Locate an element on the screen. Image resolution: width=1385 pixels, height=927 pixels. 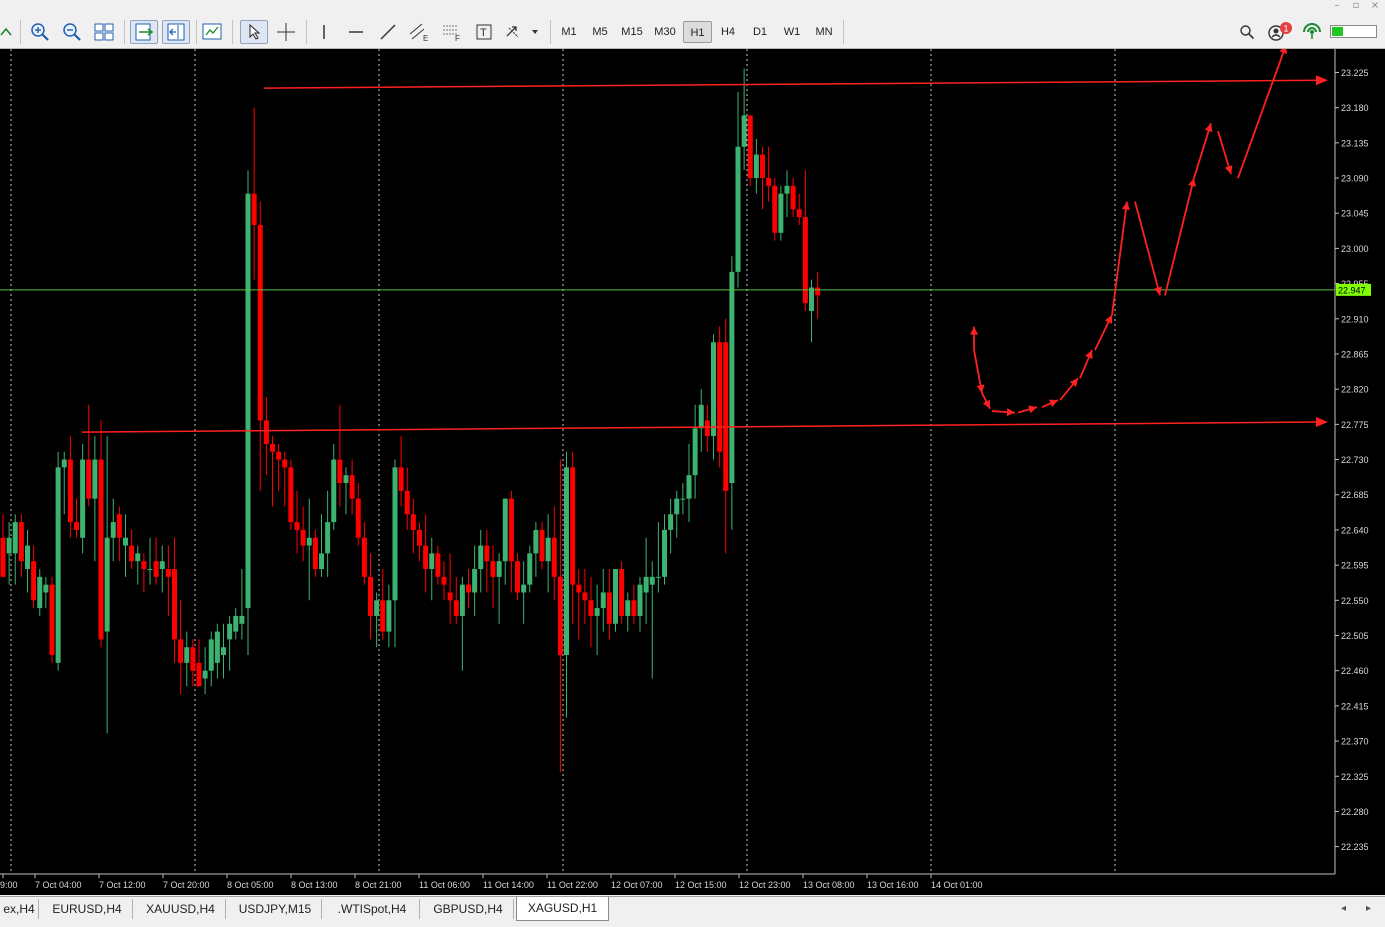
crosshair-icon is located at coordinates (286, 32).